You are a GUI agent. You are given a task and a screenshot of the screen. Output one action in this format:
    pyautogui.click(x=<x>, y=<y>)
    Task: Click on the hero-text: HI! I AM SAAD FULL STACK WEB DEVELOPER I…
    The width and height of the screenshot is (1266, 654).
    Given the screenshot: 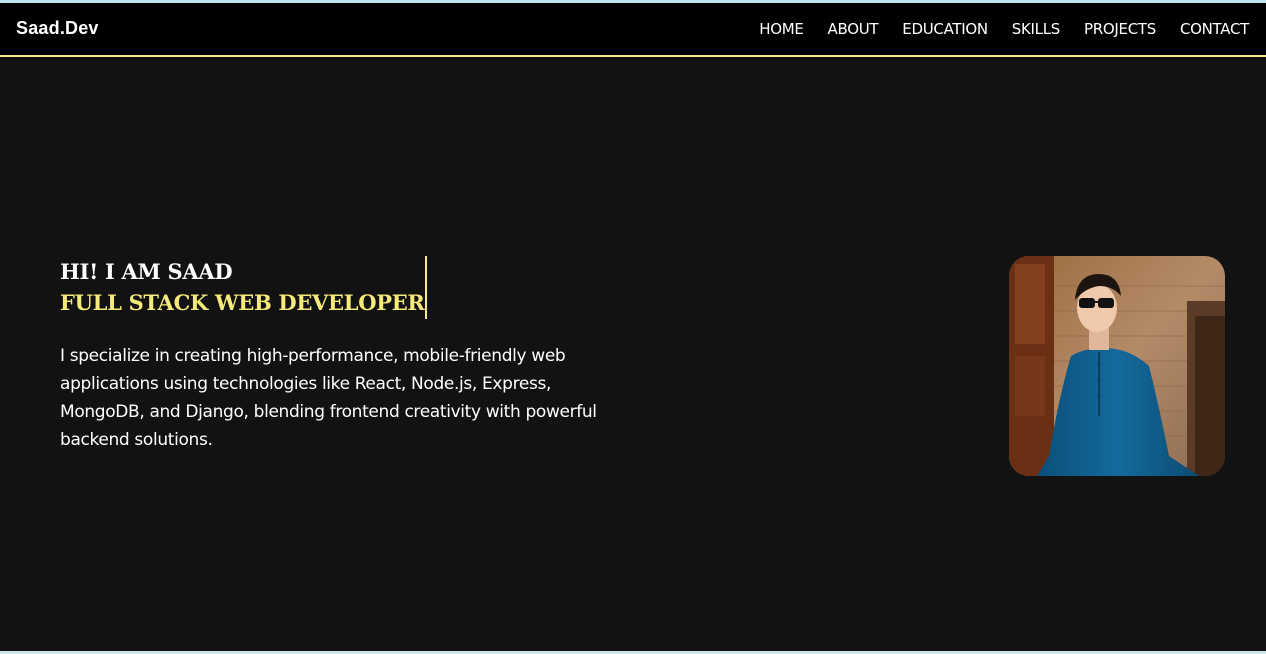 What is the action you would take?
    pyautogui.click(x=350, y=355)
    